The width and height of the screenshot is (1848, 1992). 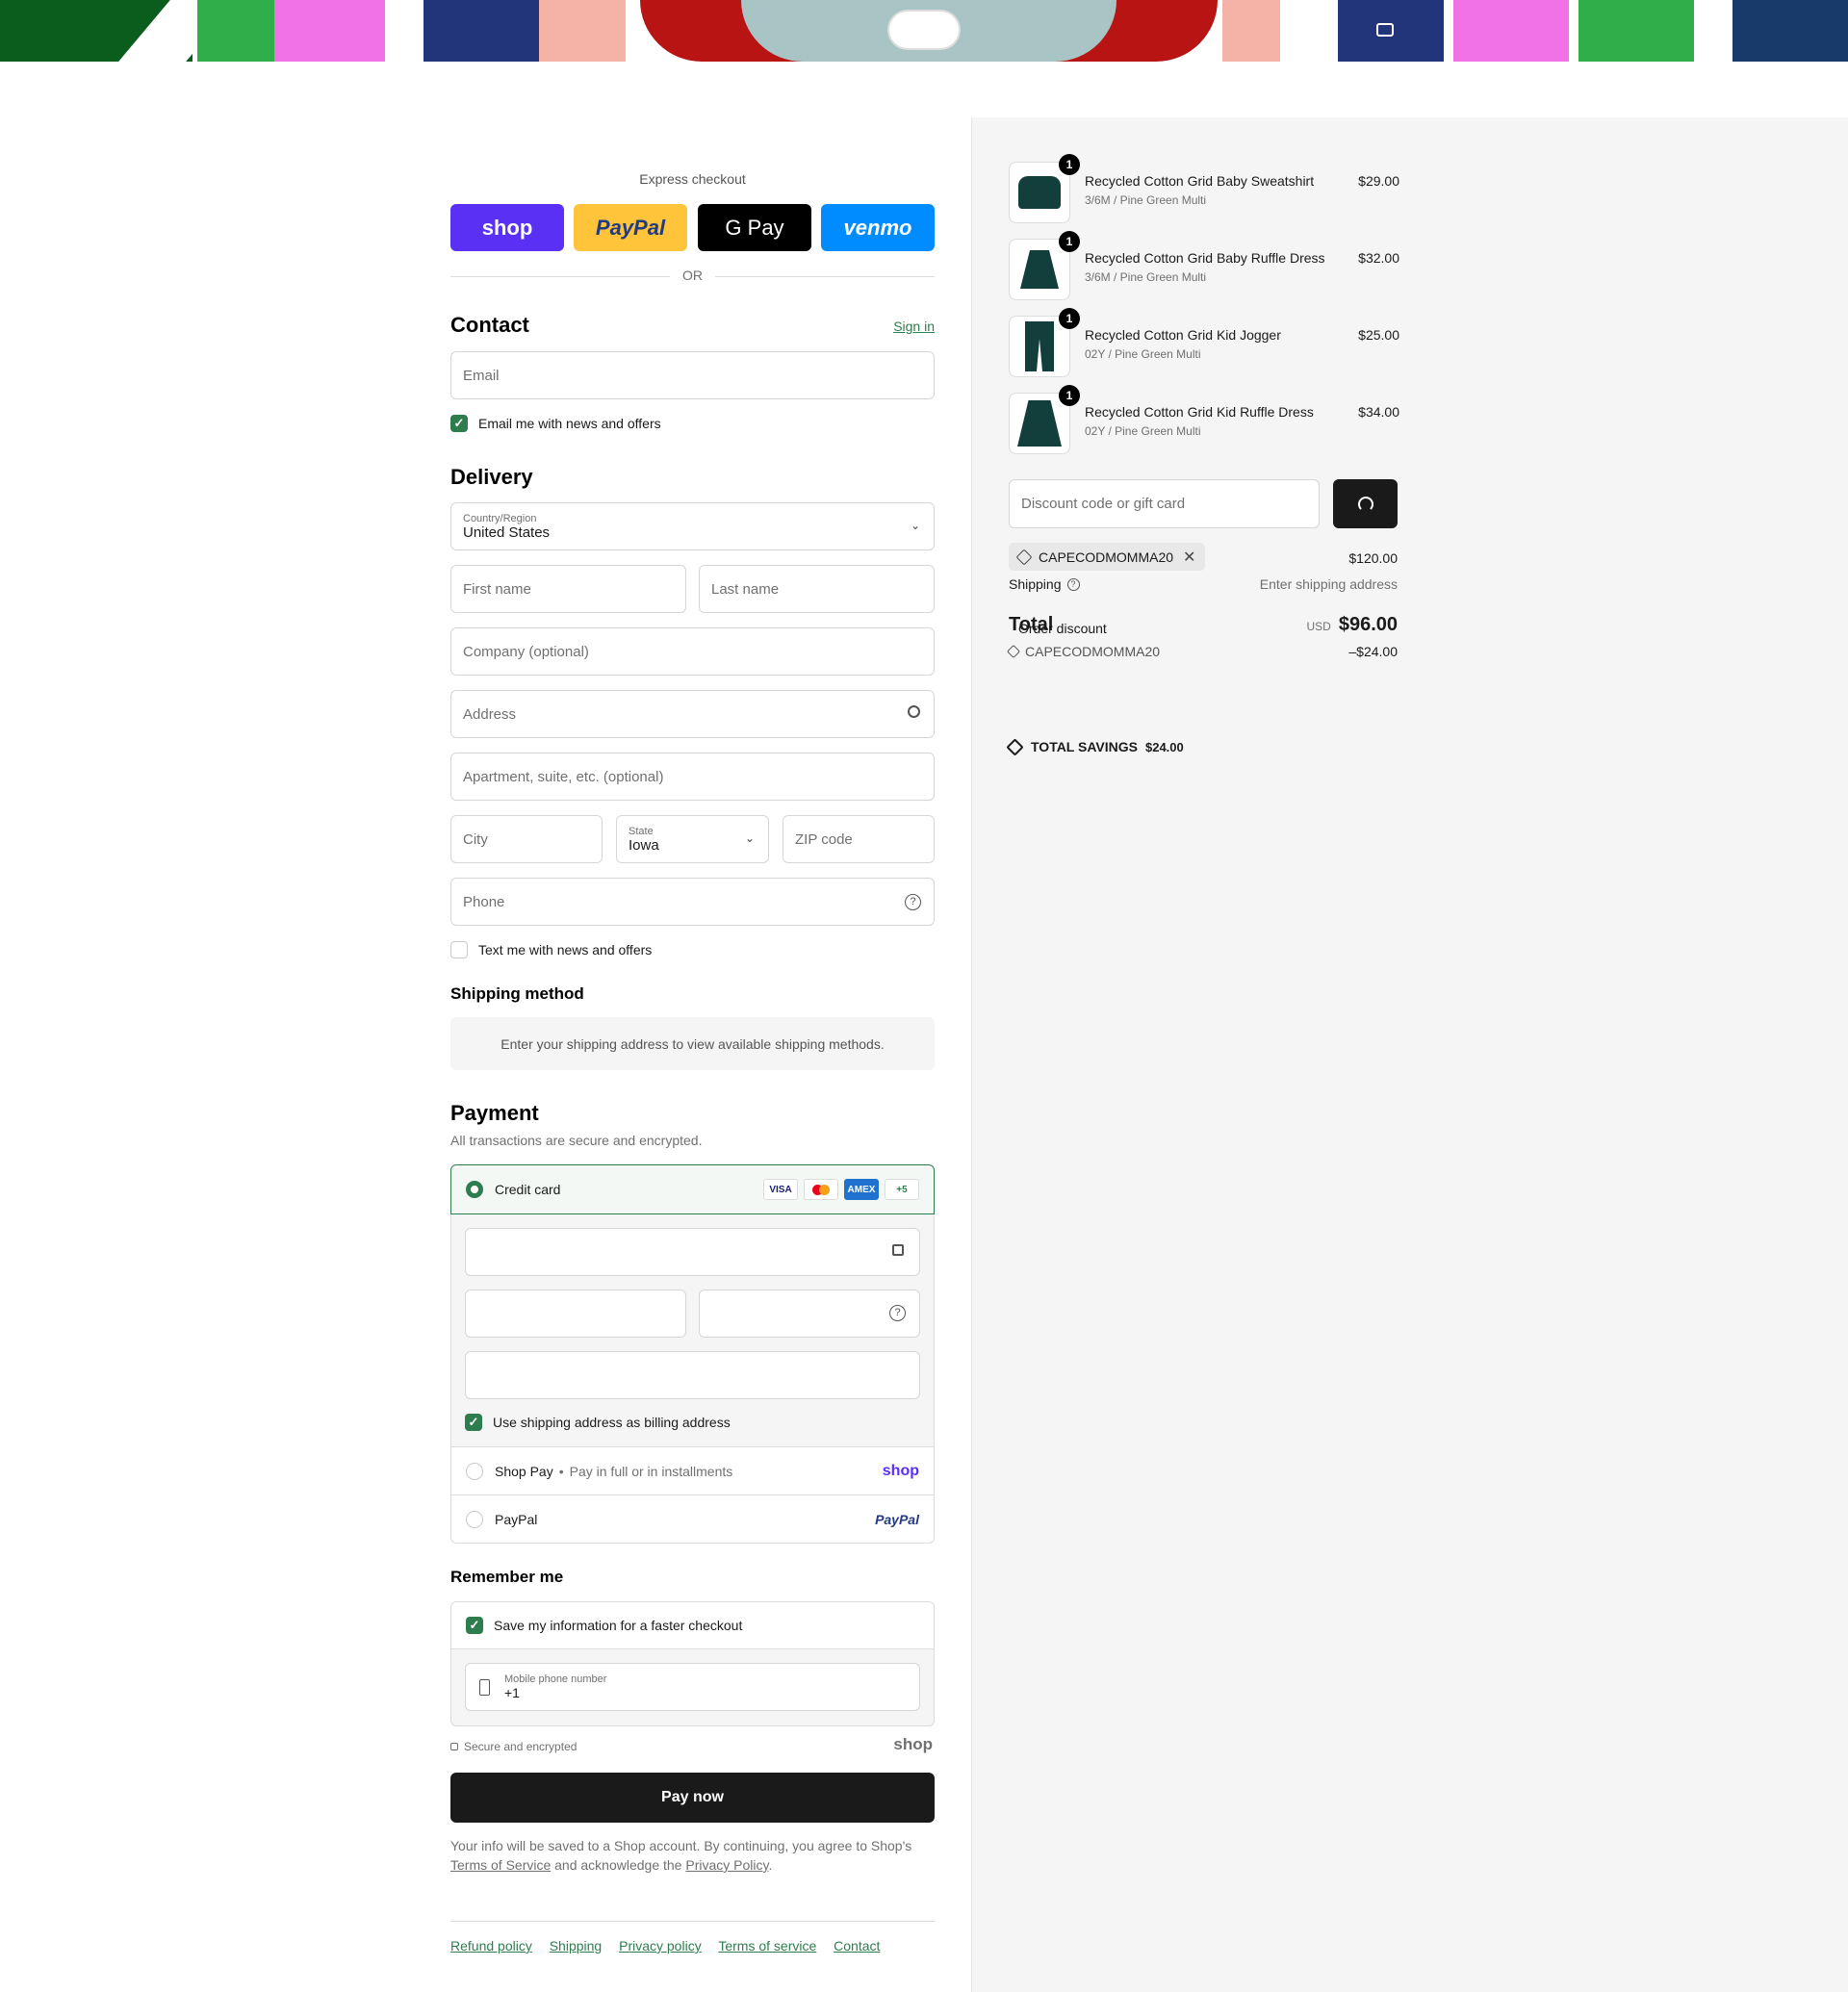 What do you see at coordinates (526, 839) in the screenshot?
I see `city-field: City` at bounding box center [526, 839].